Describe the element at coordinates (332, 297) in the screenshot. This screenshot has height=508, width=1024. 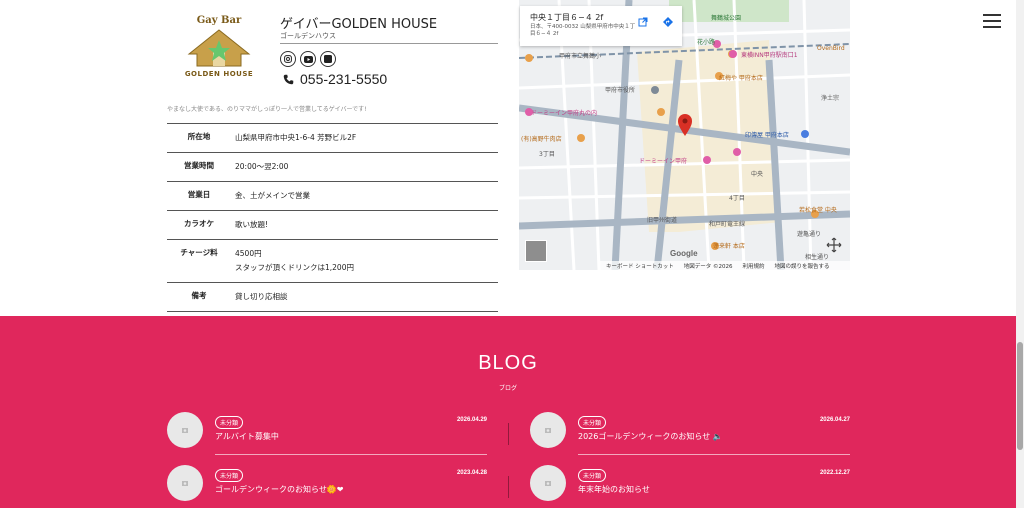
I see `info-row-notes: 備考 貸し切り応相談` at that location.